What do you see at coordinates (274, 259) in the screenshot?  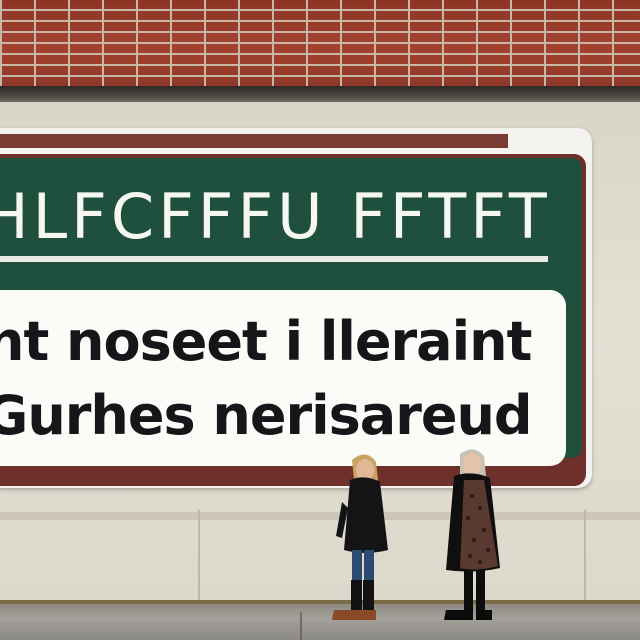 I see `billboard-divider` at bounding box center [274, 259].